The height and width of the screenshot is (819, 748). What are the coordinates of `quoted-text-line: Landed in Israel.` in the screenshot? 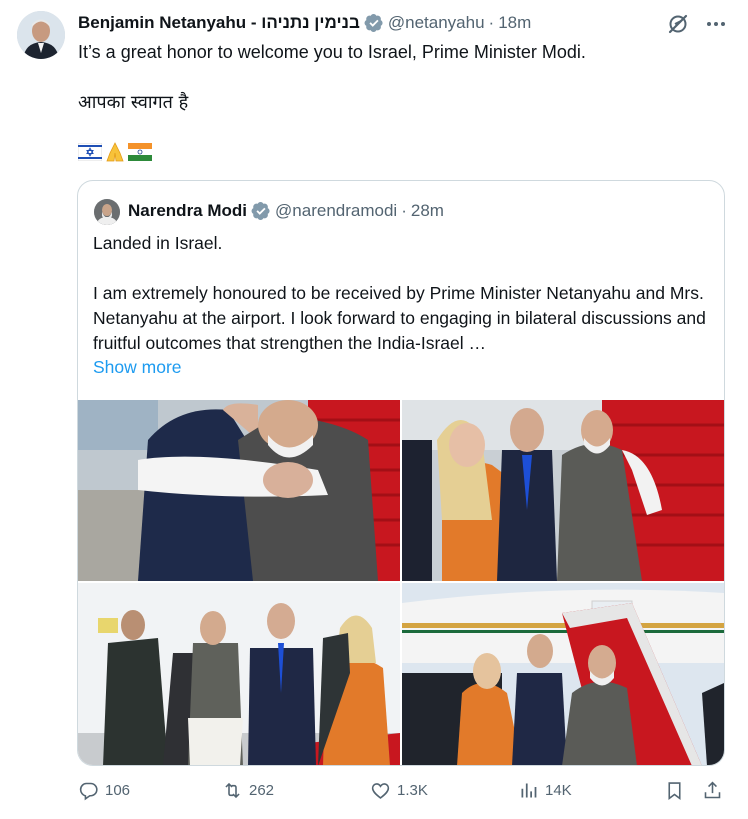 It's located at (158, 243).